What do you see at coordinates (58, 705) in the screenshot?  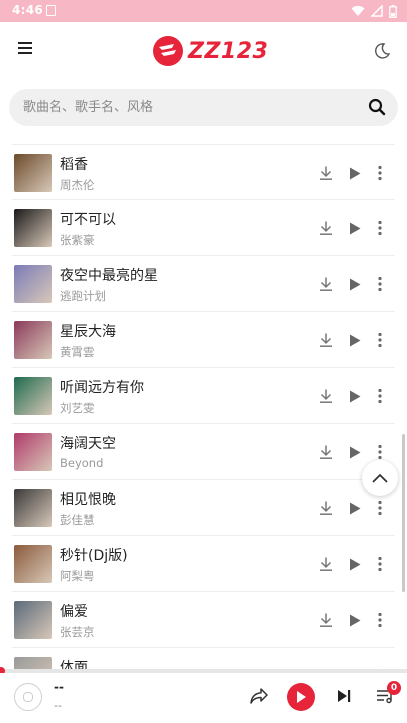 I see `now-playing-artist: --` at bounding box center [58, 705].